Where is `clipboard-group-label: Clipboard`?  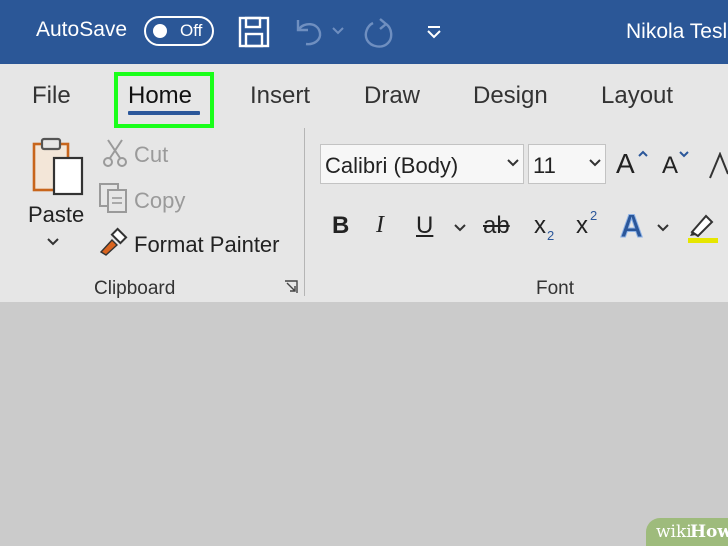 clipboard-group-label: Clipboard is located at coordinates (135, 288).